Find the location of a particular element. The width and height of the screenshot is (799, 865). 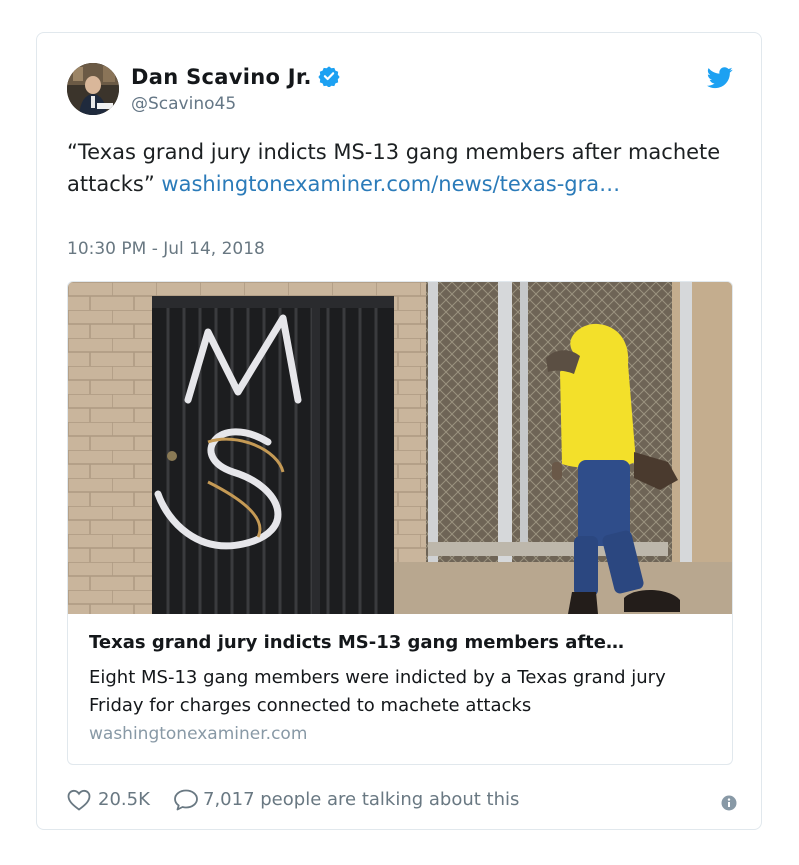

speech-bubble-icon is located at coordinates (186, 802).